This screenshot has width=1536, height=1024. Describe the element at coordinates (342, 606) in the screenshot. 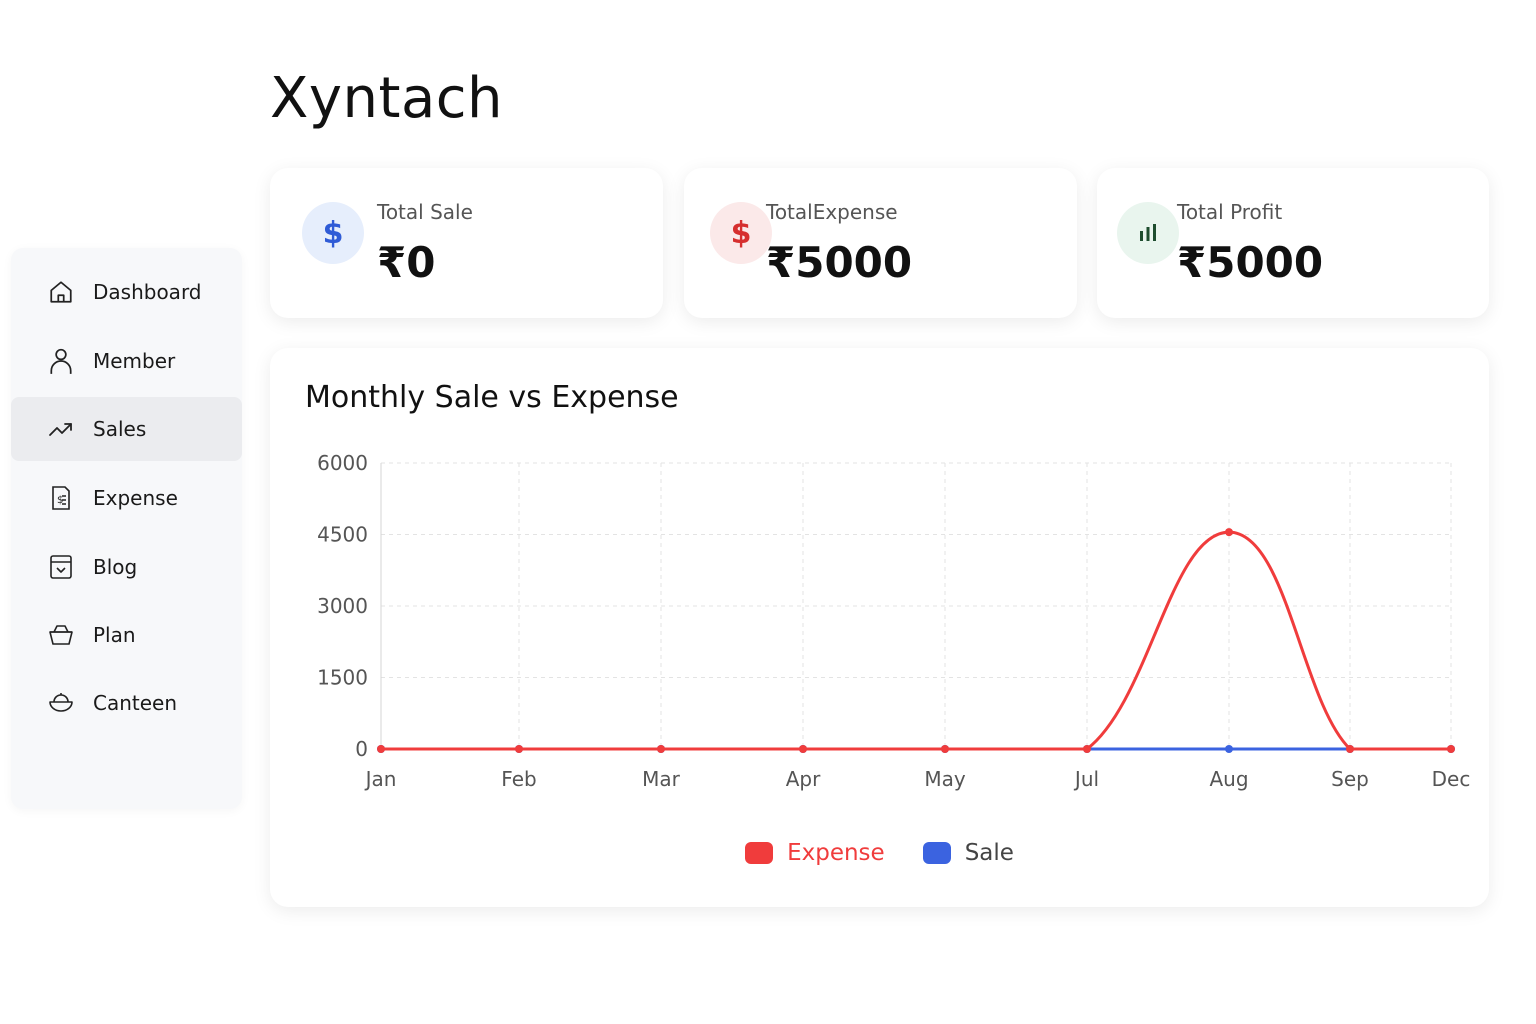

I see `y-tick-label: 3000` at that location.